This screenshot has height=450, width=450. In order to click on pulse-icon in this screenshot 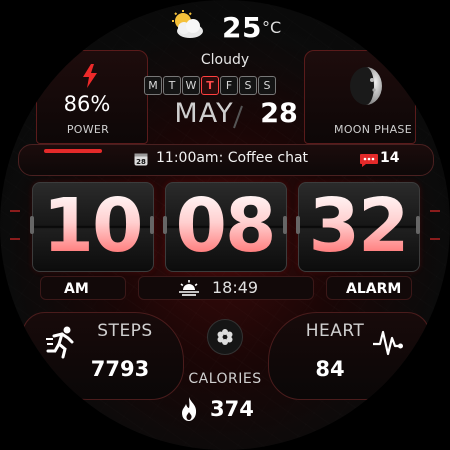, I will do `click(388, 343)`.